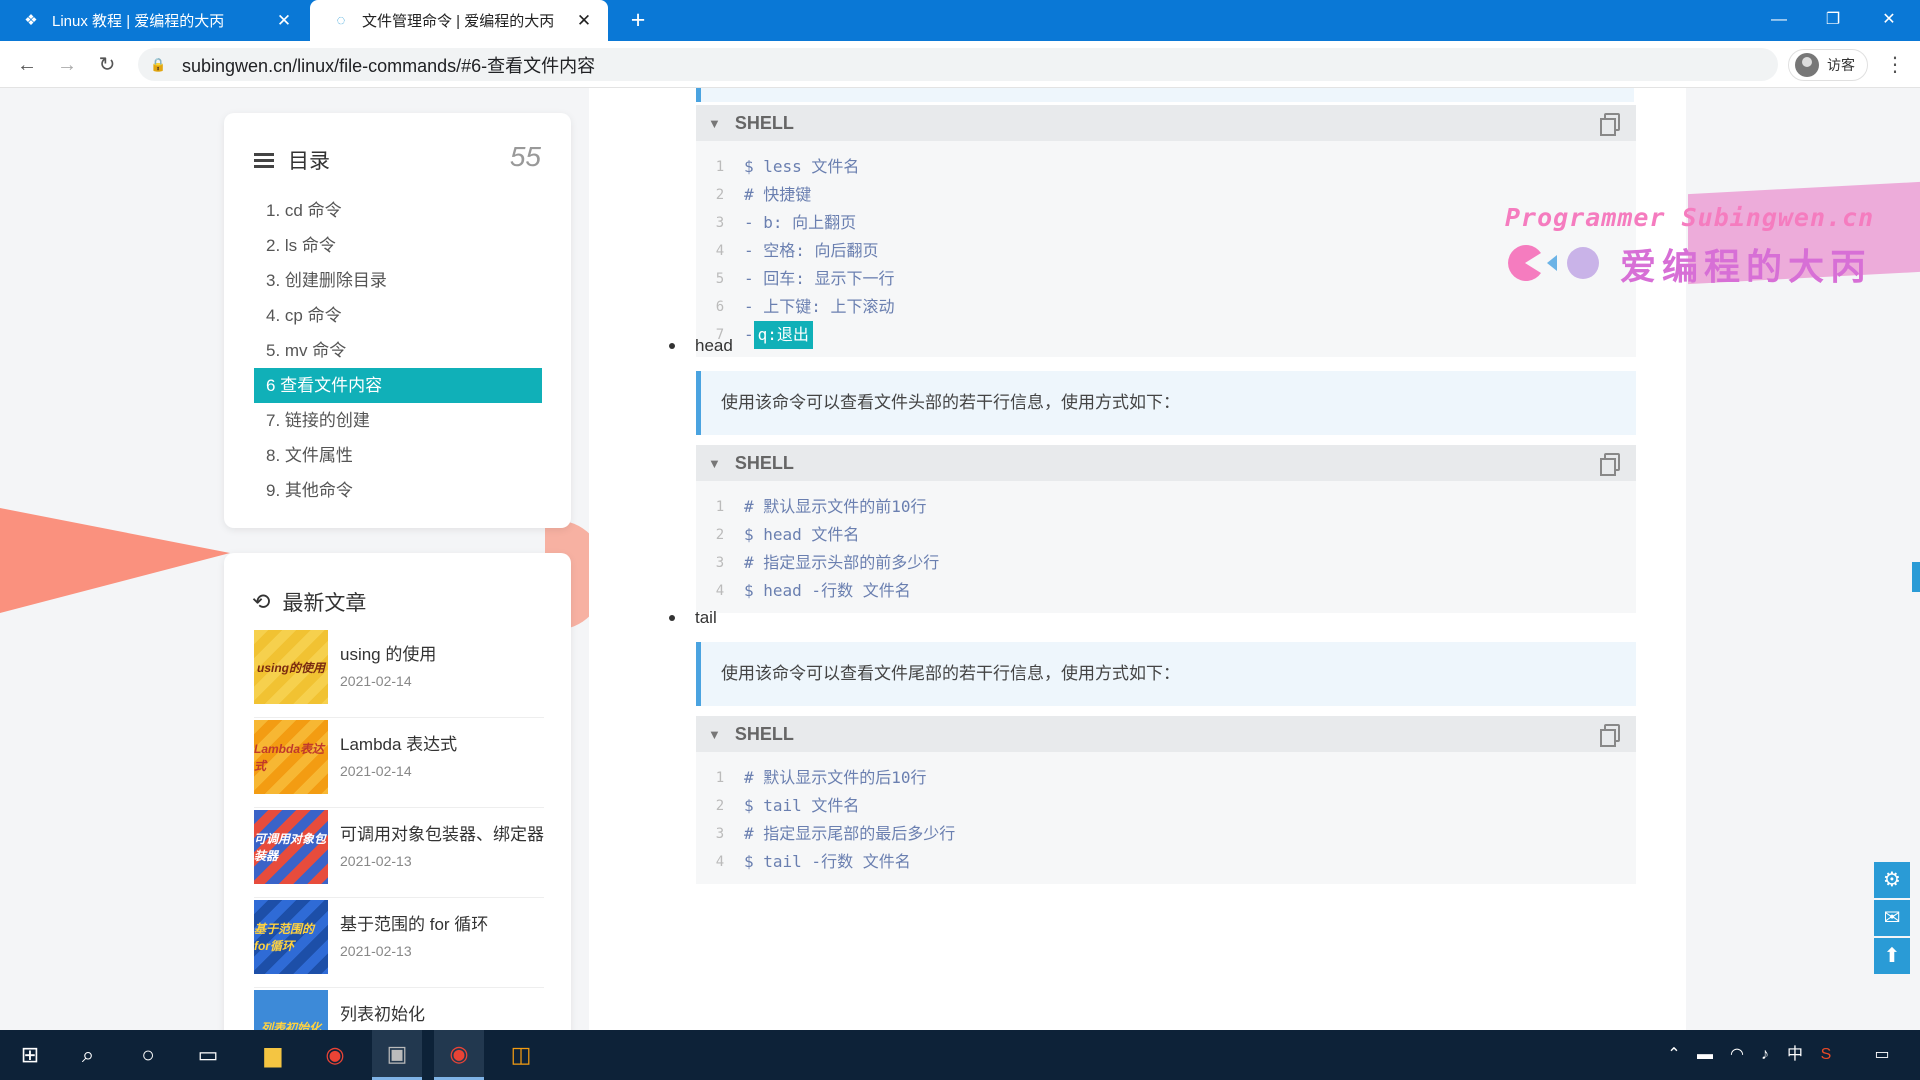 The image size is (1920, 1080). I want to click on volume-icon: ♪, so click(1765, 1055).